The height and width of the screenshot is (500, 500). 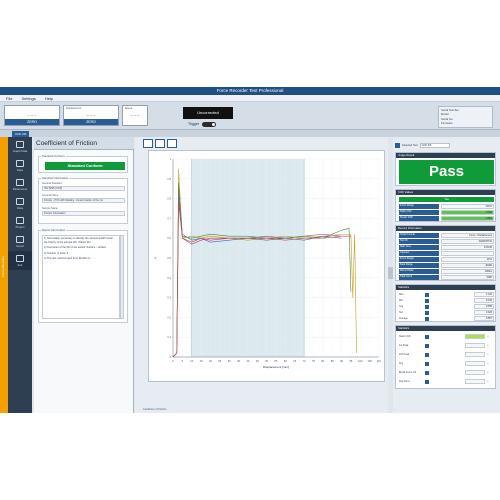 I want to click on record-row: Data Range 40000, so click(x=446, y=265).